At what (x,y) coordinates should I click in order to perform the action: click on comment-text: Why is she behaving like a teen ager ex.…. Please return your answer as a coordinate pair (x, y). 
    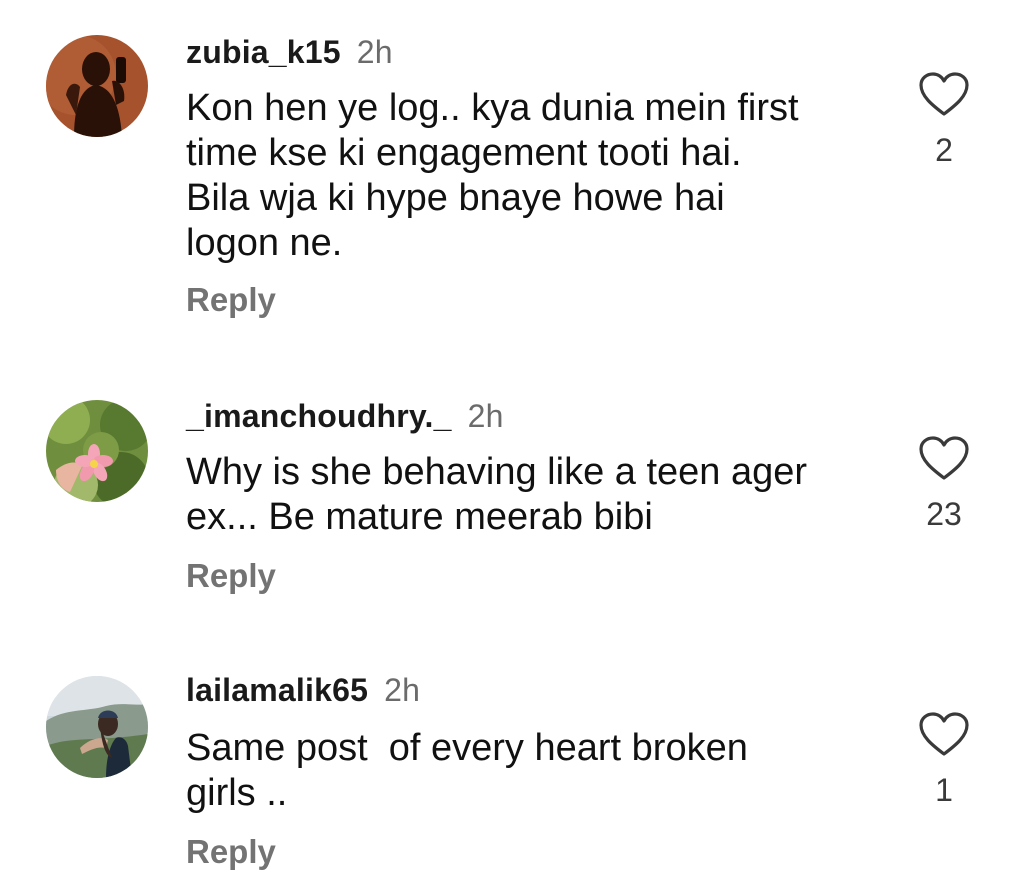
    Looking at the image, I should click on (497, 494).